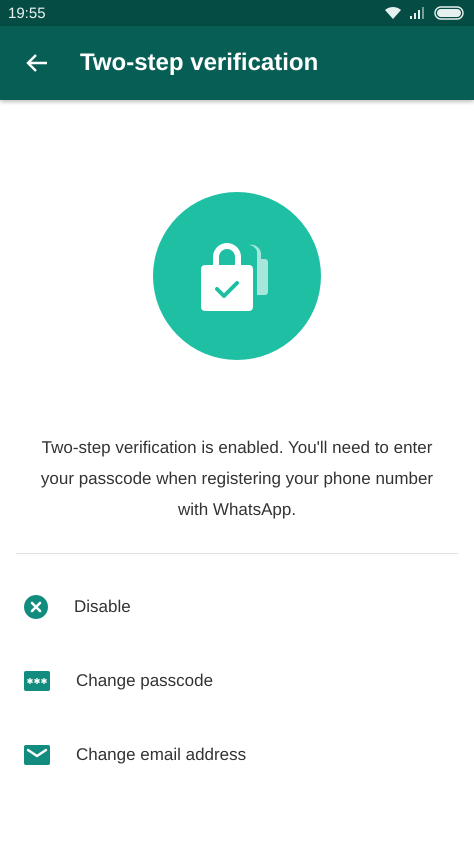 The width and height of the screenshot is (474, 842). What do you see at coordinates (450, 13) in the screenshot?
I see `battery-icon` at bounding box center [450, 13].